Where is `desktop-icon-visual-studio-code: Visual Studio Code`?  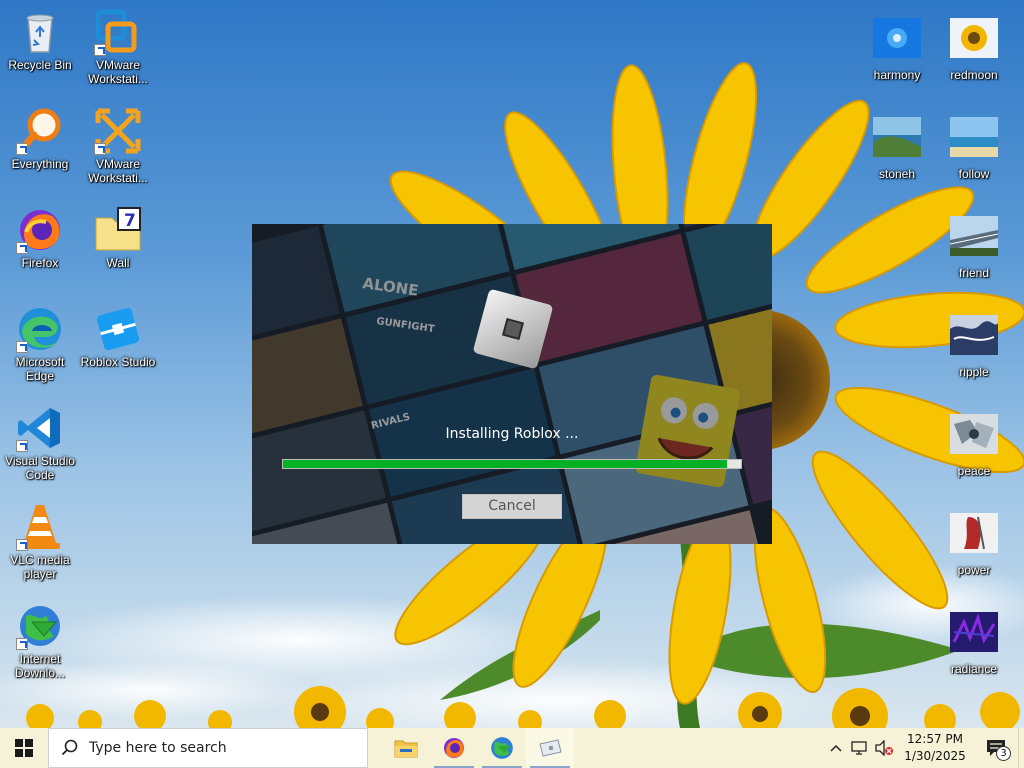
desktop-icon-visual-studio-code: Visual Studio Code is located at coordinates (40, 440).